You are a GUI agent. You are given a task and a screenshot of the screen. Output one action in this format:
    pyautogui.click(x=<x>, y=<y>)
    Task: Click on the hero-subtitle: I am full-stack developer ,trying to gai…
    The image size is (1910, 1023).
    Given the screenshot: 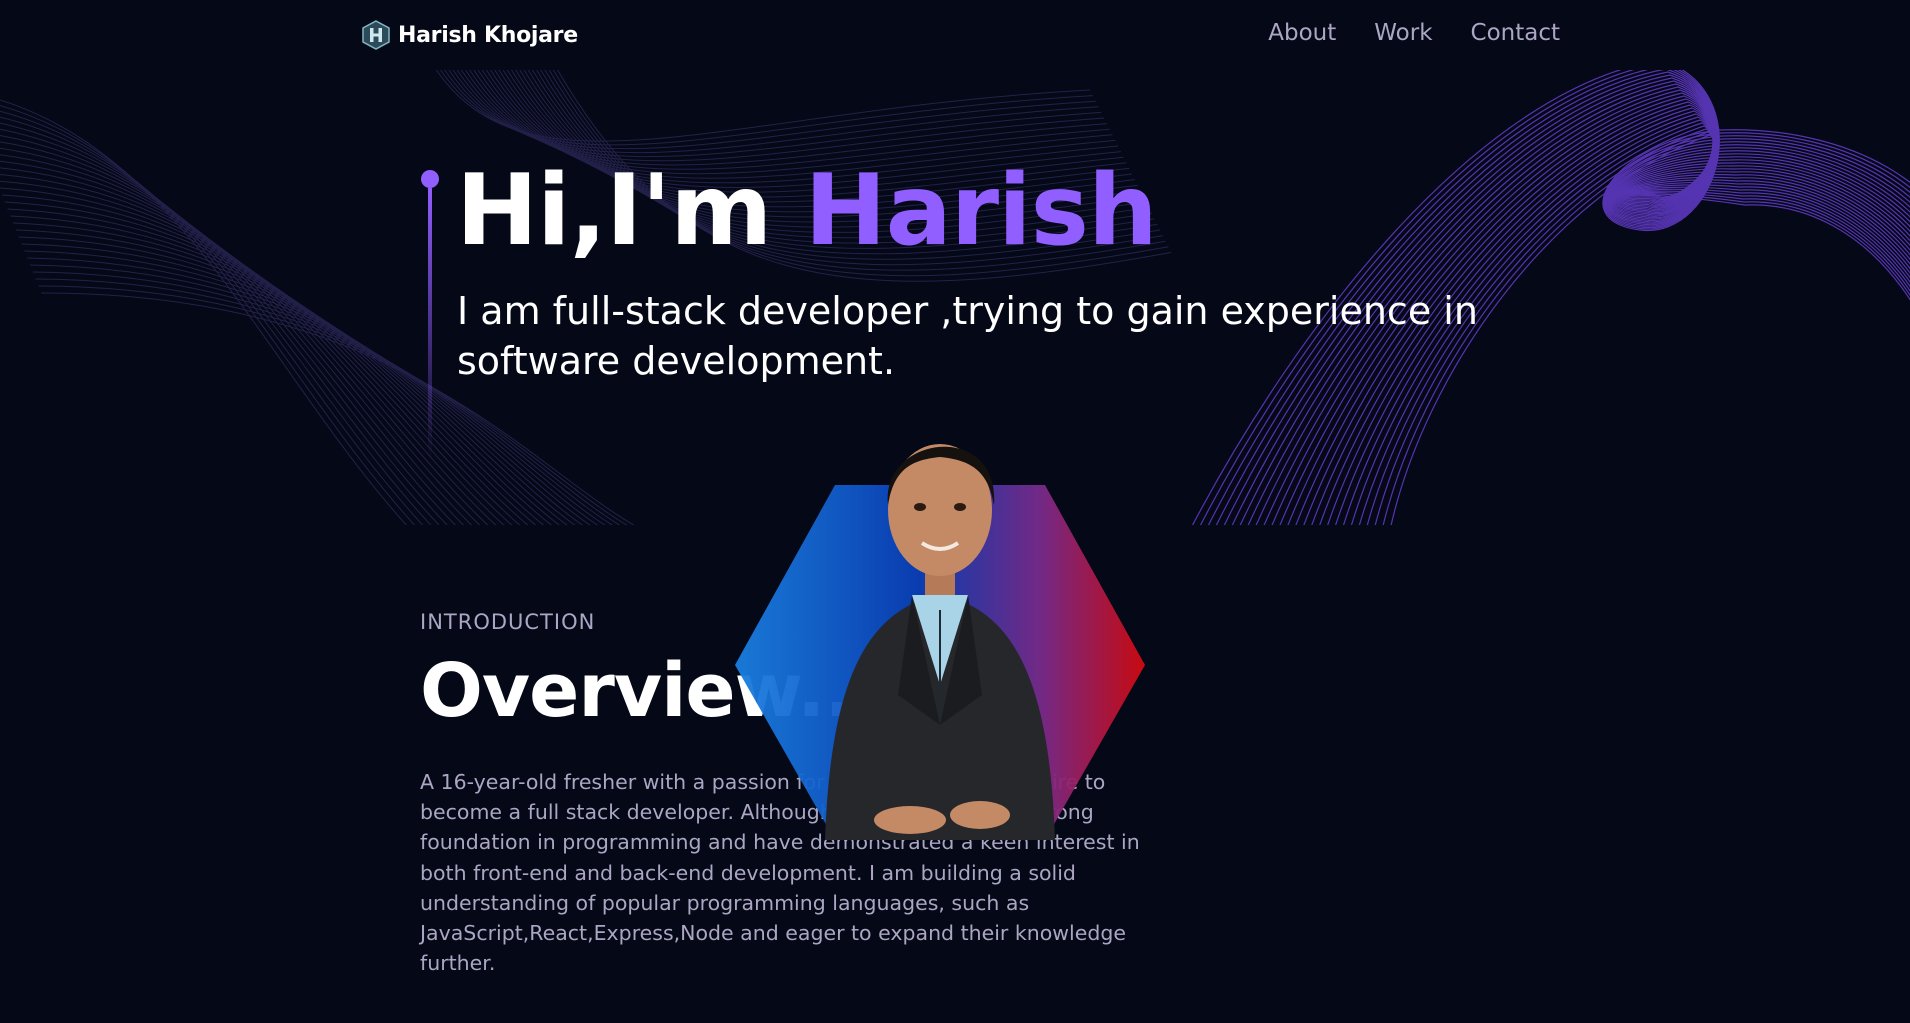 What is the action you would take?
    pyautogui.click(x=967, y=336)
    